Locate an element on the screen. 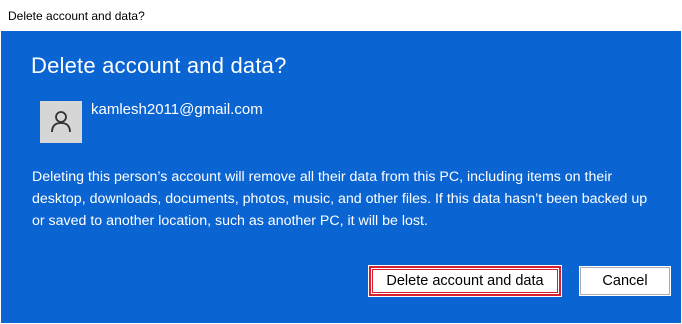 This screenshot has height=324, width=682. window-title: Delete account and data? is located at coordinates (76, 15).